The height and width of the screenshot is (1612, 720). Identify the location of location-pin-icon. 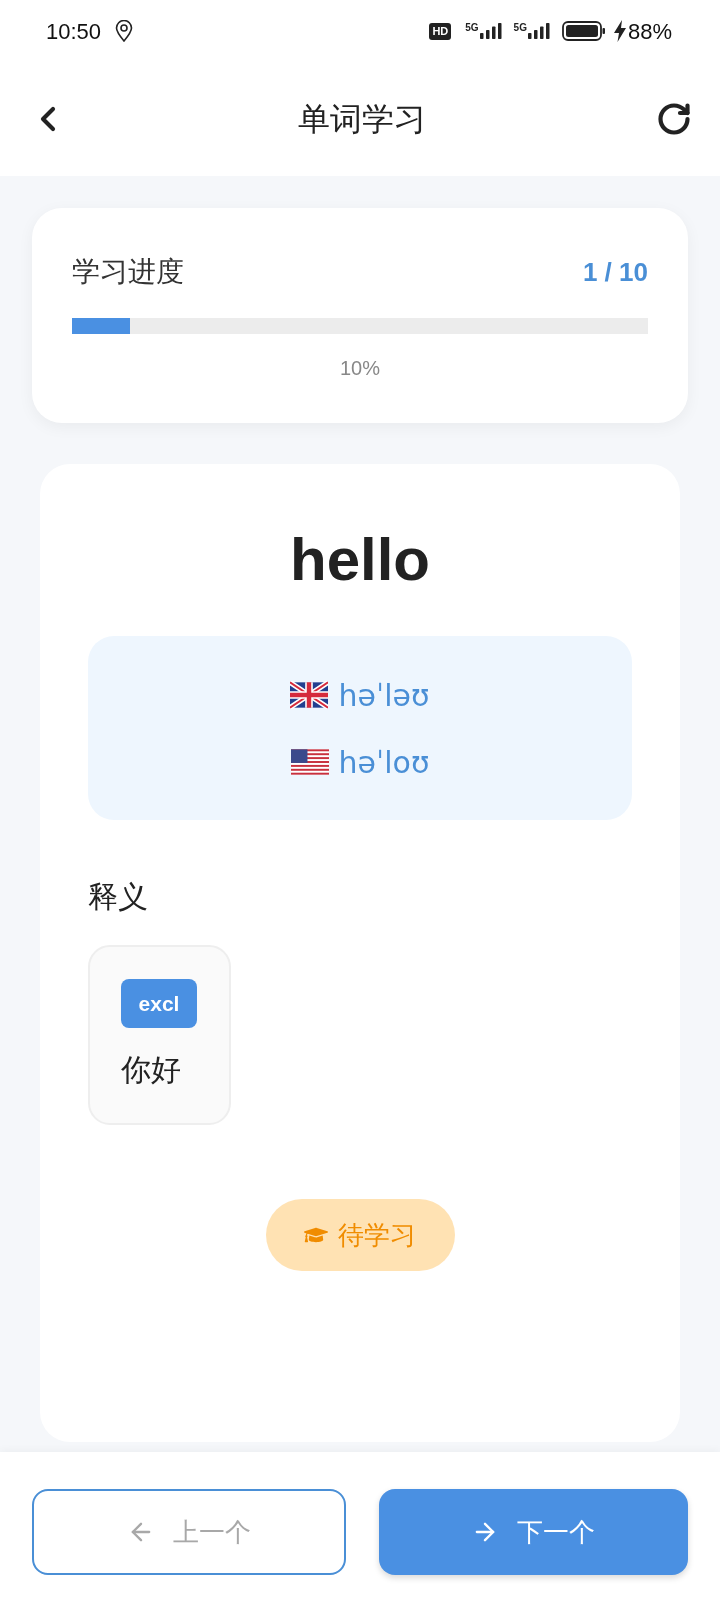
(124, 31).